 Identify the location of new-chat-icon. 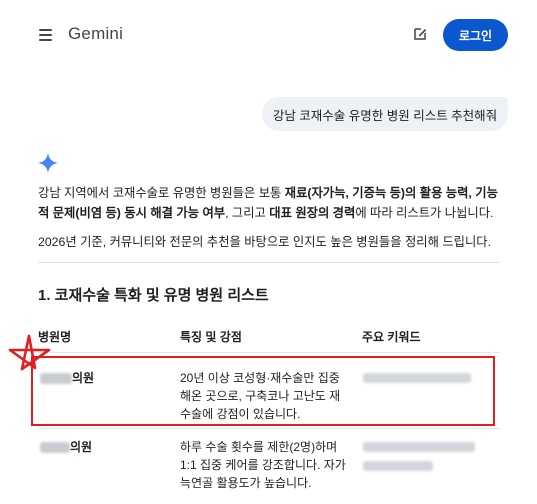
(420, 34).